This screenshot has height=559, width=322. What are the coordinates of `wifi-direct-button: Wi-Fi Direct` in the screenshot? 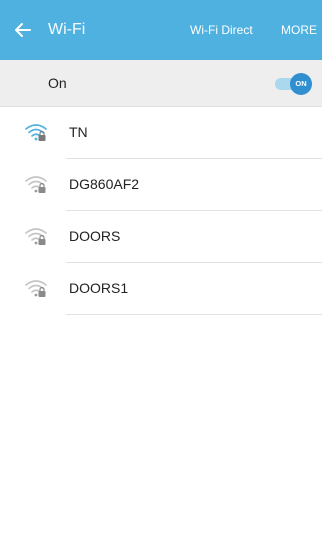 It's located at (221, 30).